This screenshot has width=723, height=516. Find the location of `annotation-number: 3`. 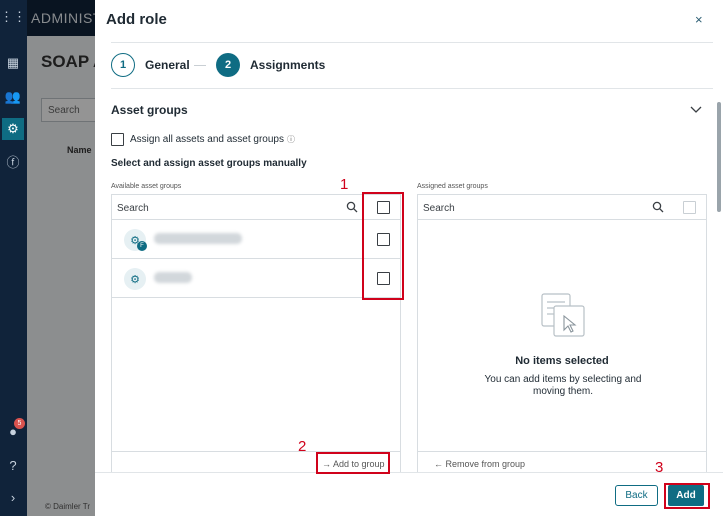

annotation-number: 3 is located at coordinates (659, 467).